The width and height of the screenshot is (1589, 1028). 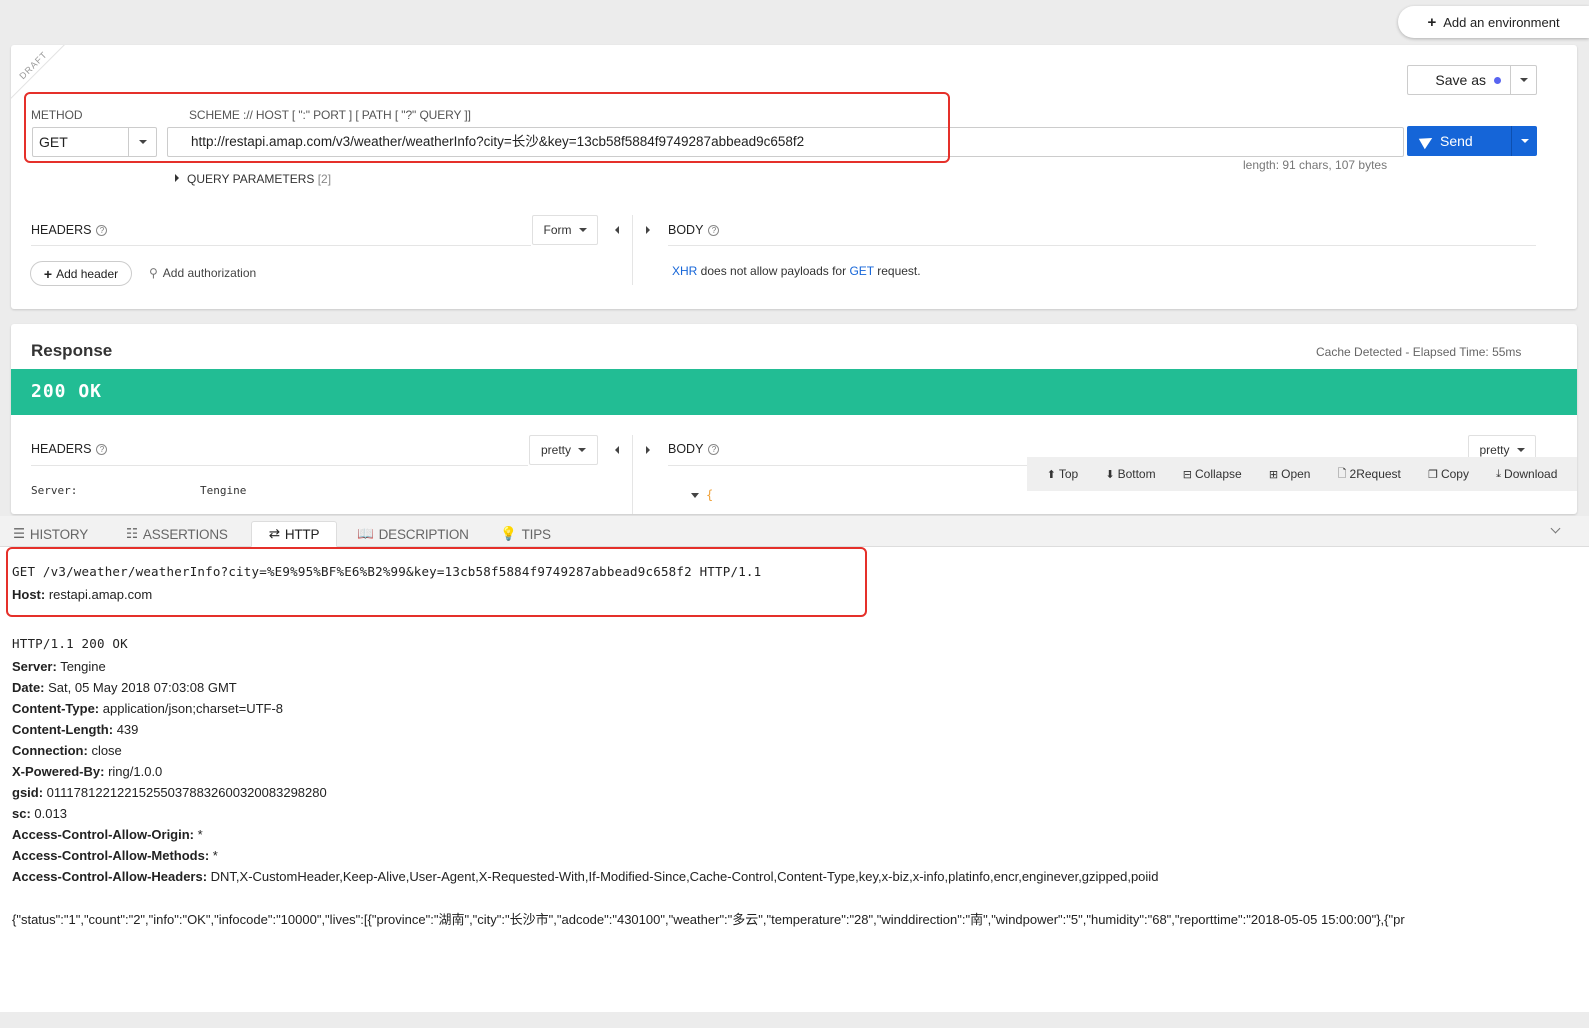 What do you see at coordinates (1063, 474) in the screenshot?
I see `top-button: ⬆ Top` at bounding box center [1063, 474].